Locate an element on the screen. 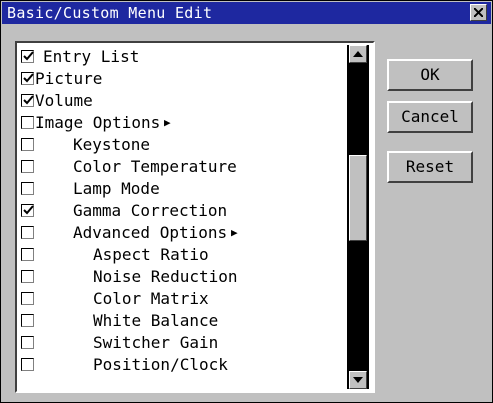 This screenshot has width=493, height=403. scroll-down-button is located at coordinates (358, 380).